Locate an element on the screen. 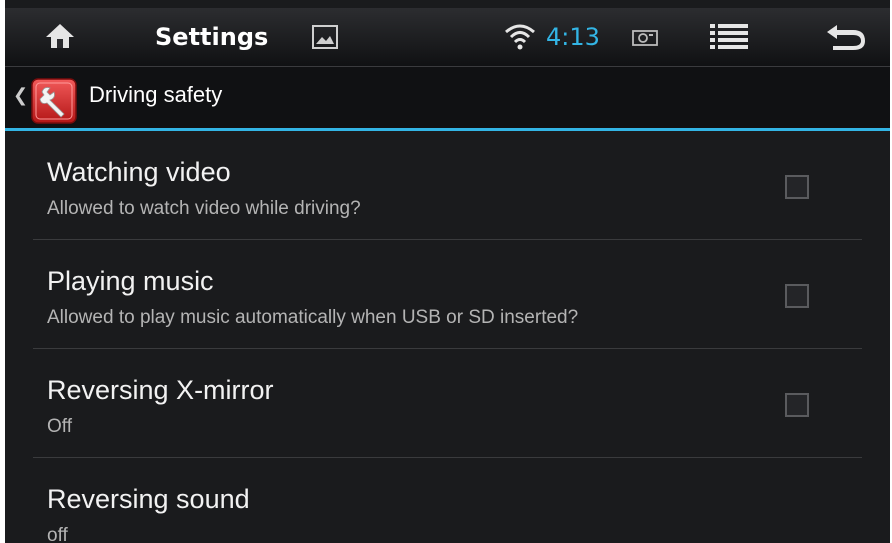 This screenshot has height=543, width=892. wifi-icon is located at coordinates (520, 36).